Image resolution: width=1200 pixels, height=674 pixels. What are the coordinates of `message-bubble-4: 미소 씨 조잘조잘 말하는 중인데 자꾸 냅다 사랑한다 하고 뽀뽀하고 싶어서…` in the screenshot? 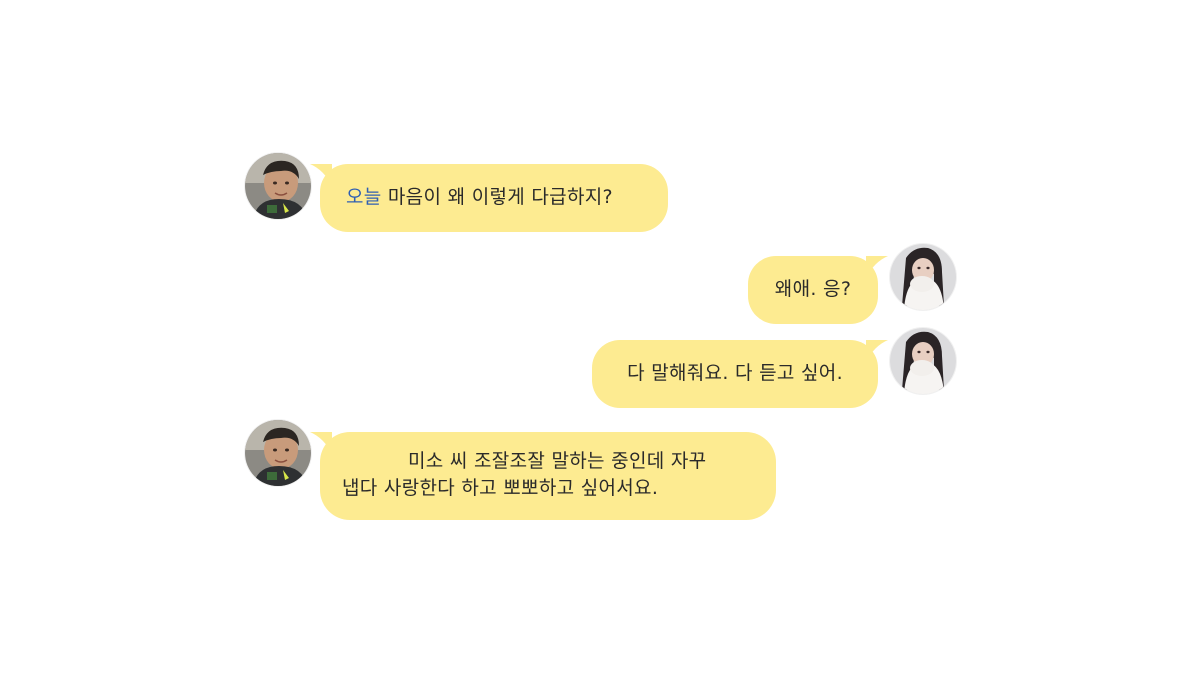 It's located at (543, 476).